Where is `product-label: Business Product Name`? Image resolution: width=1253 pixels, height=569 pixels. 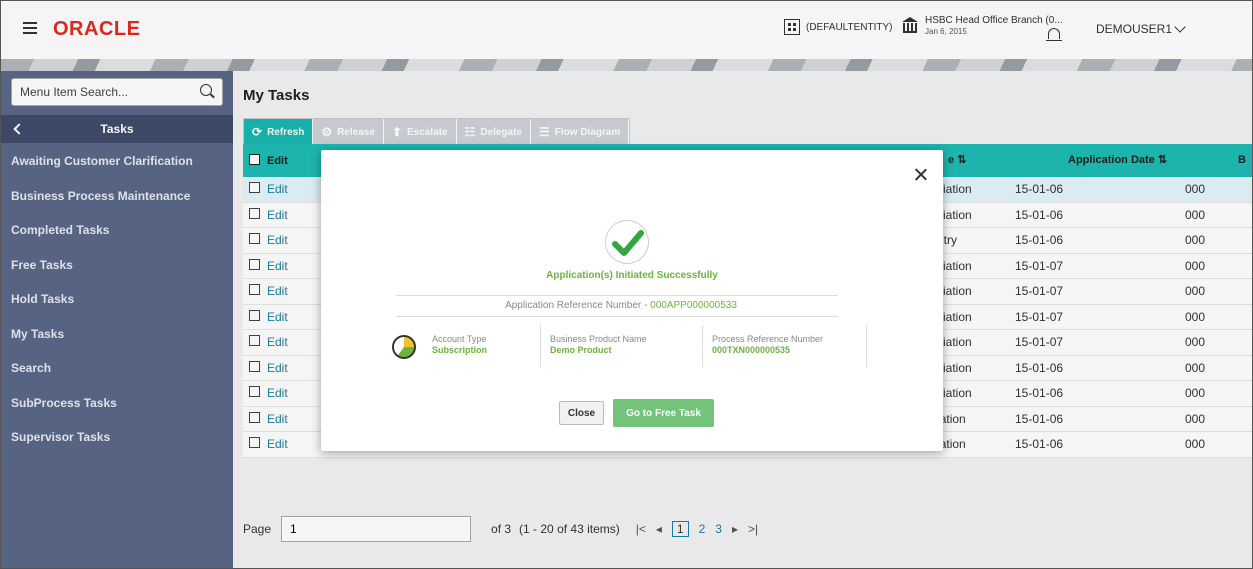
product-label: Business Product Name is located at coordinates (598, 339).